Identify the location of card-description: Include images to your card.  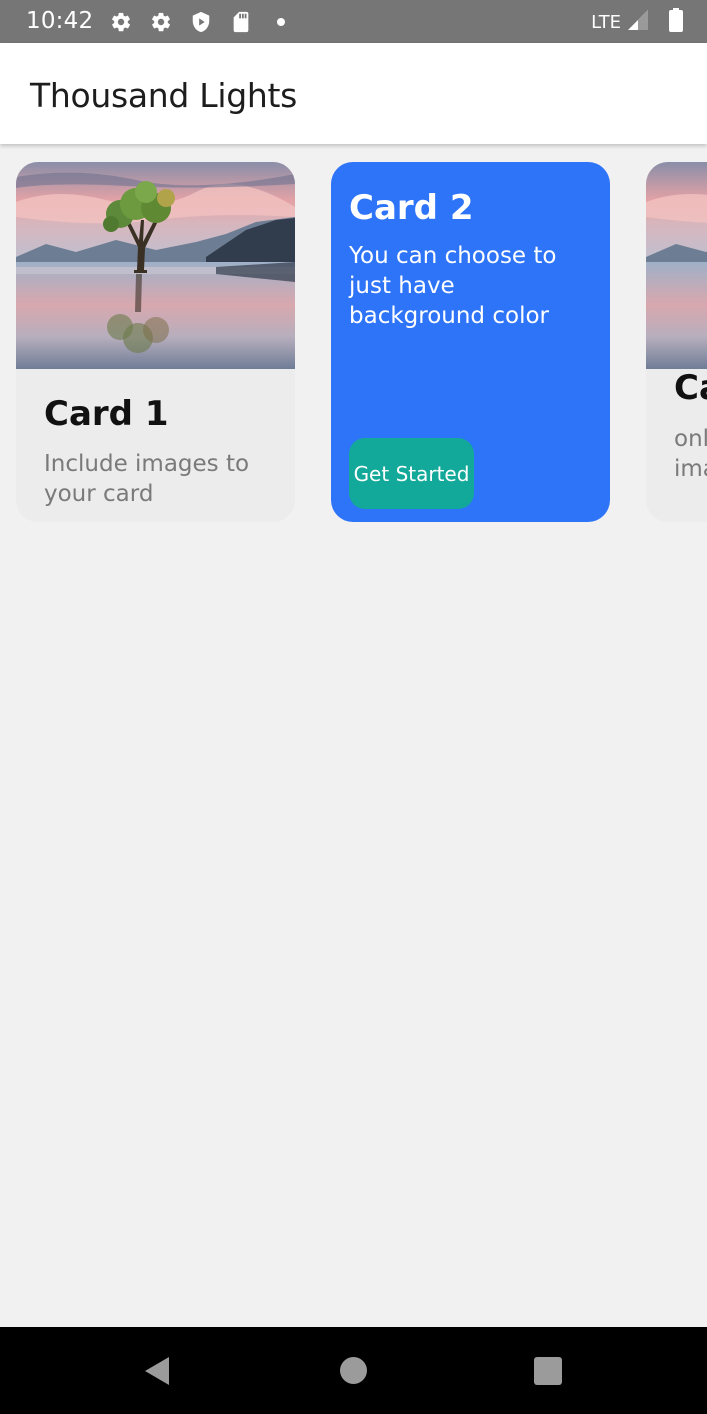
(147, 479).